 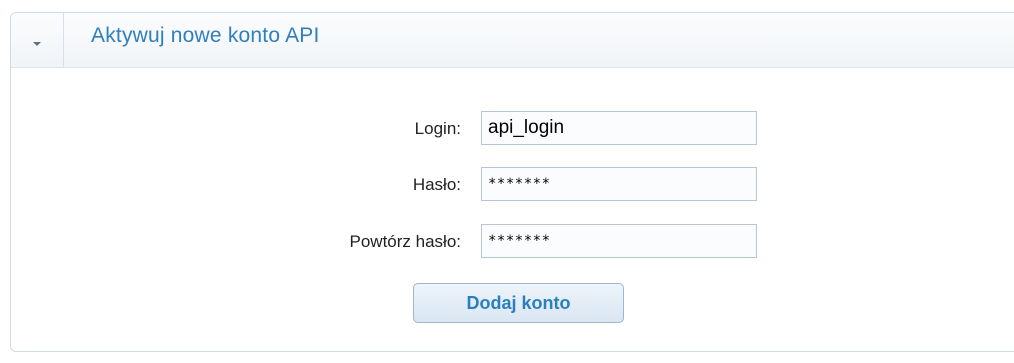 What do you see at coordinates (436, 184) in the screenshot?
I see `password-label: Hasło:` at bounding box center [436, 184].